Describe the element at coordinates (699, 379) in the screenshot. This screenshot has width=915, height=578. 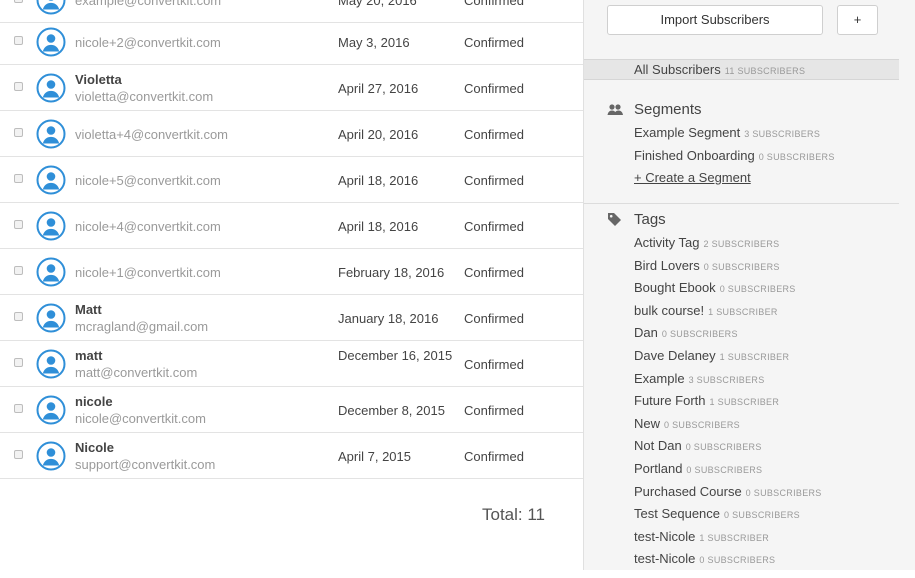
I see `tag-item: Example 3 SUBSCRIBERS` at that location.